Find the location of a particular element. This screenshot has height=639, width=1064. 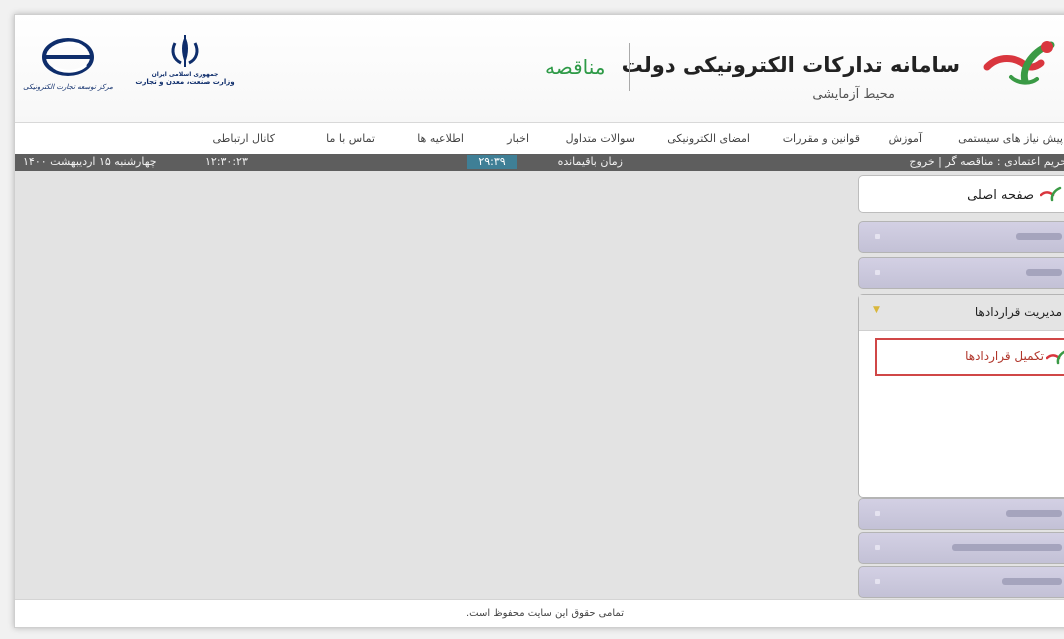

sidebar-home: صفحه اصلی is located at coordinates (961, 194).